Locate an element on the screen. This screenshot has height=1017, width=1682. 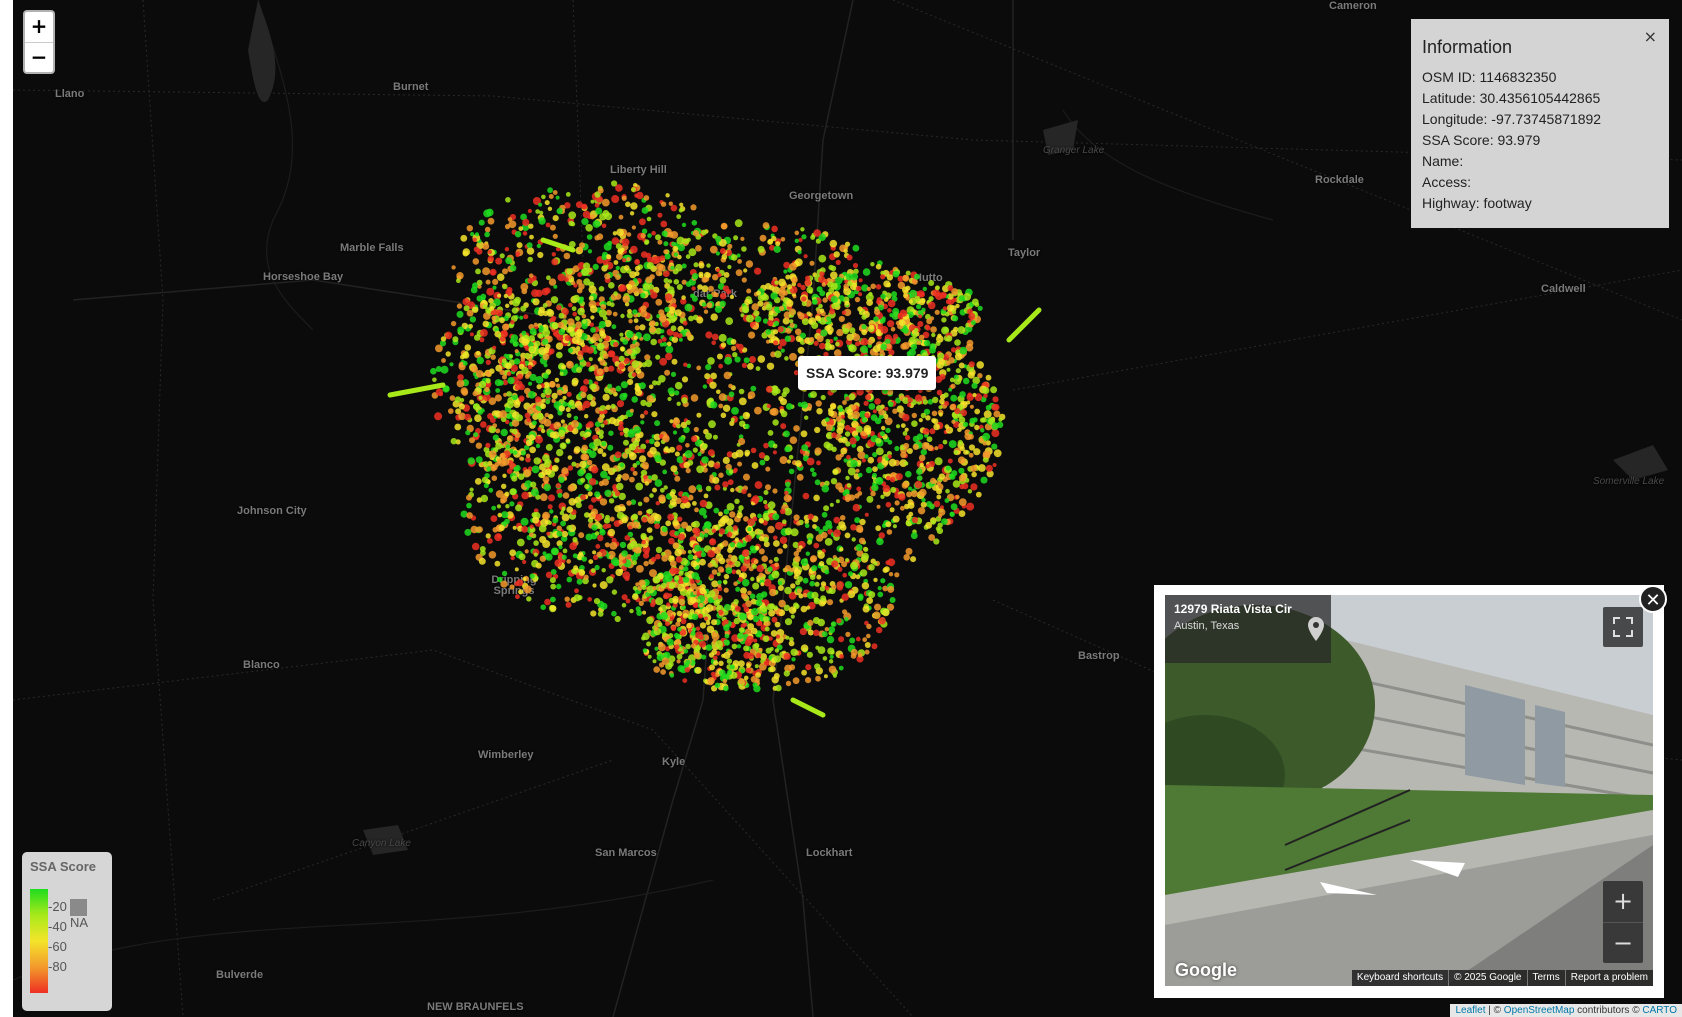
close-icon: × is located at coordinates (1650, 36).